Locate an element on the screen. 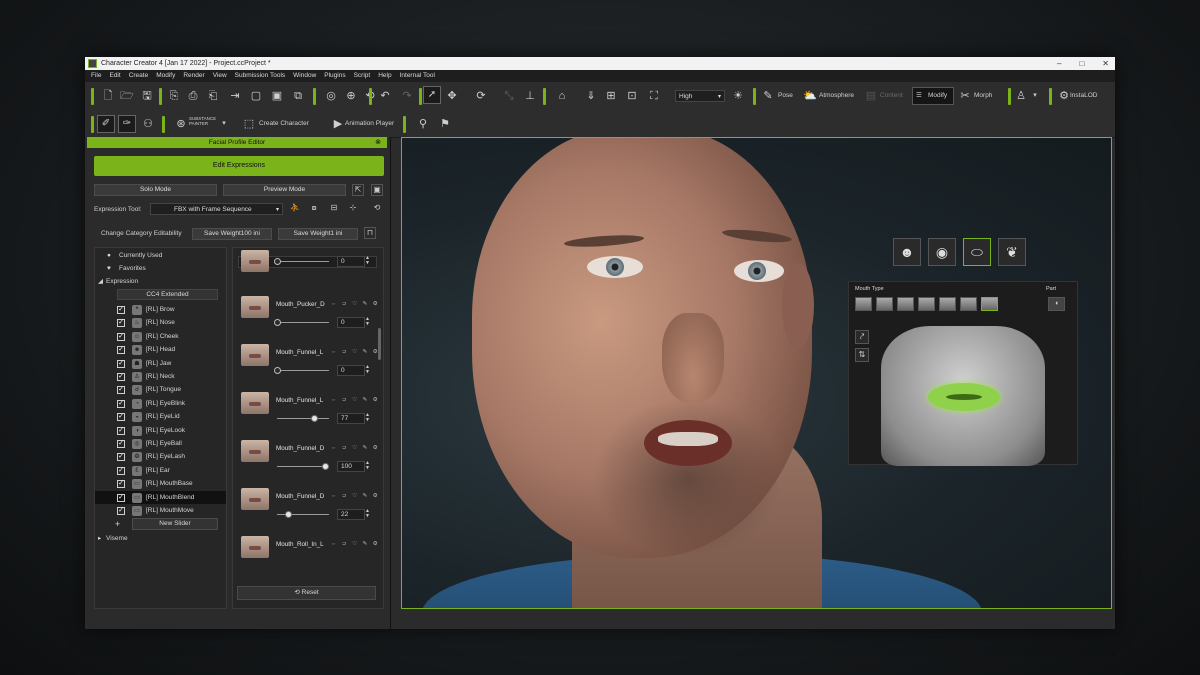 This screenshot has width=1200, height=675. new-file-icon: 🗋 is located at coordinates (108, 96).